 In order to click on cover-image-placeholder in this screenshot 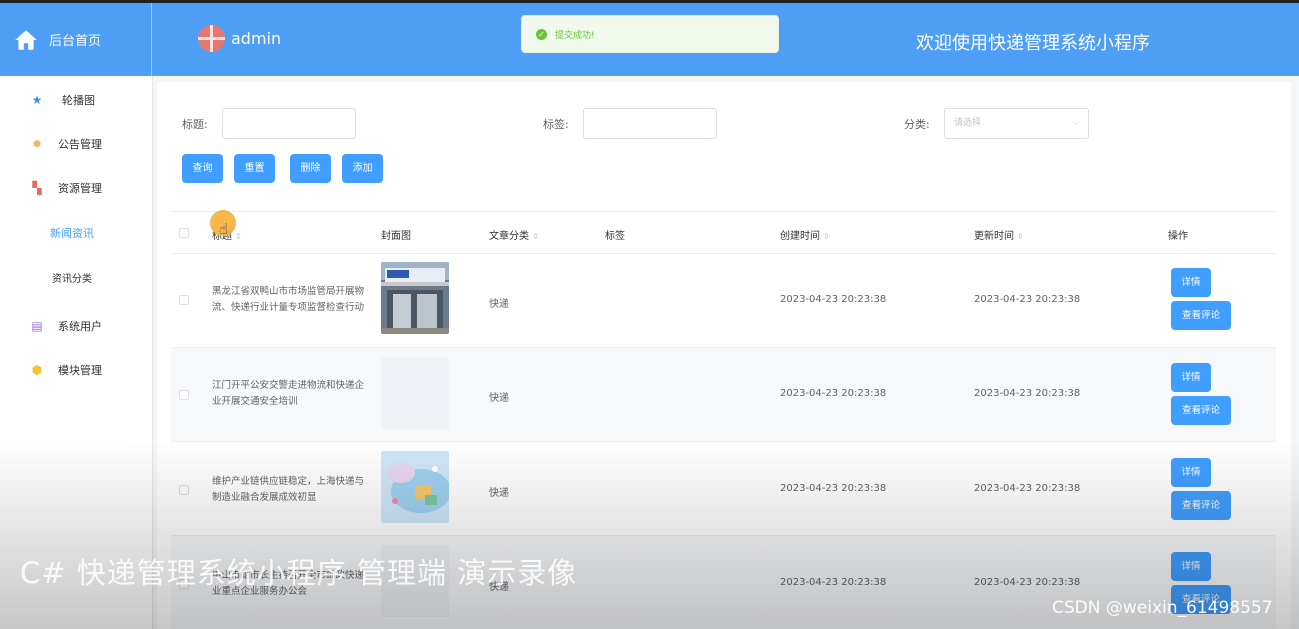, I will do `click(415, 393)`.